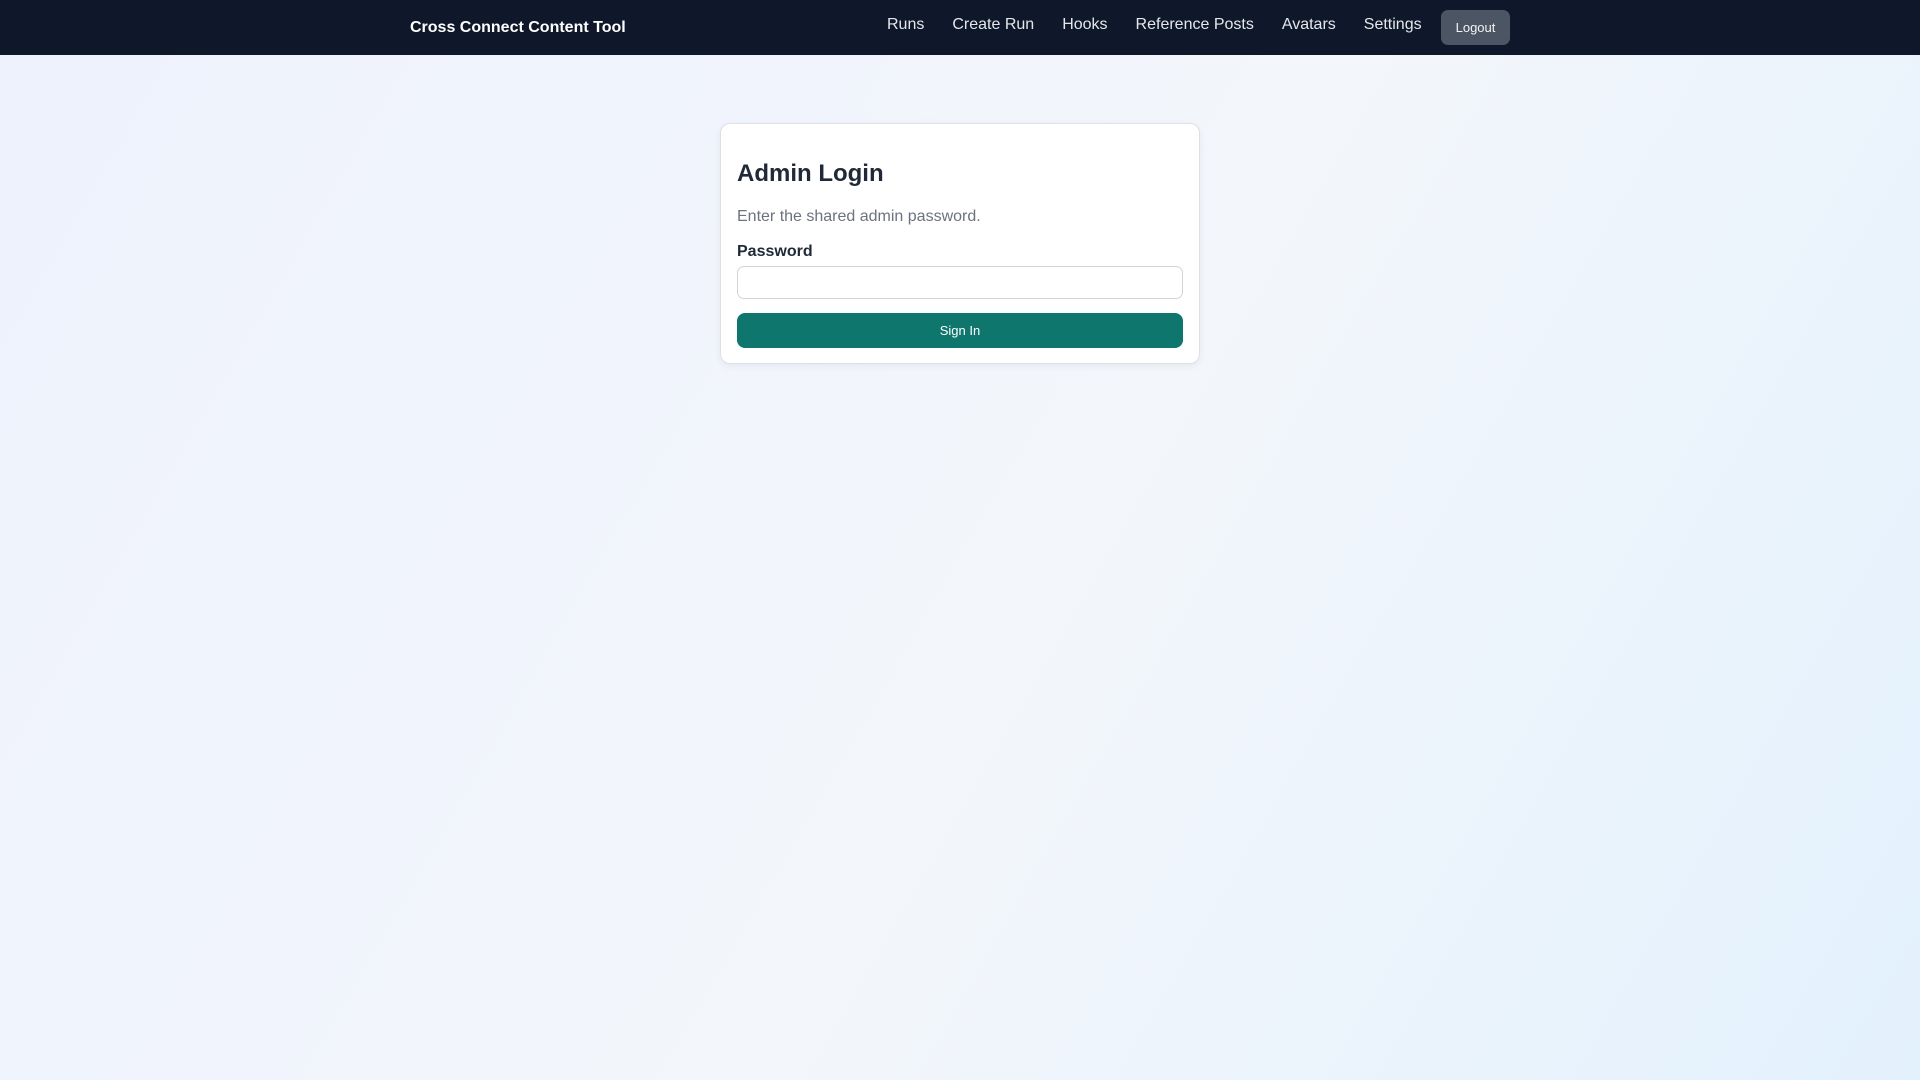  Describe the element at coordinates (1084, 25) in the screenshot. I see `nav-link-hooks: Hooks` at that location.